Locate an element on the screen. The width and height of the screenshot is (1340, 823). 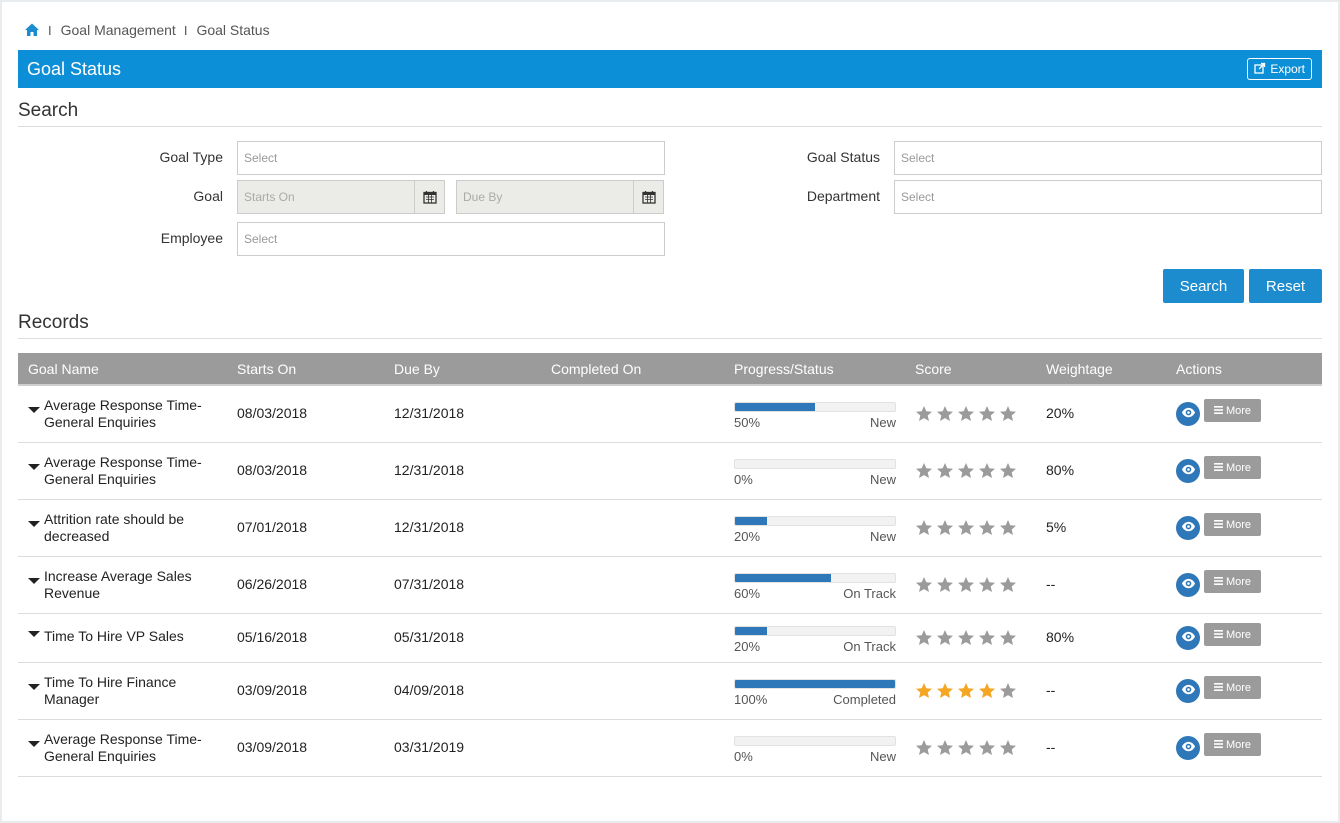
department-select: Select is located at coordinates (1108, 197).